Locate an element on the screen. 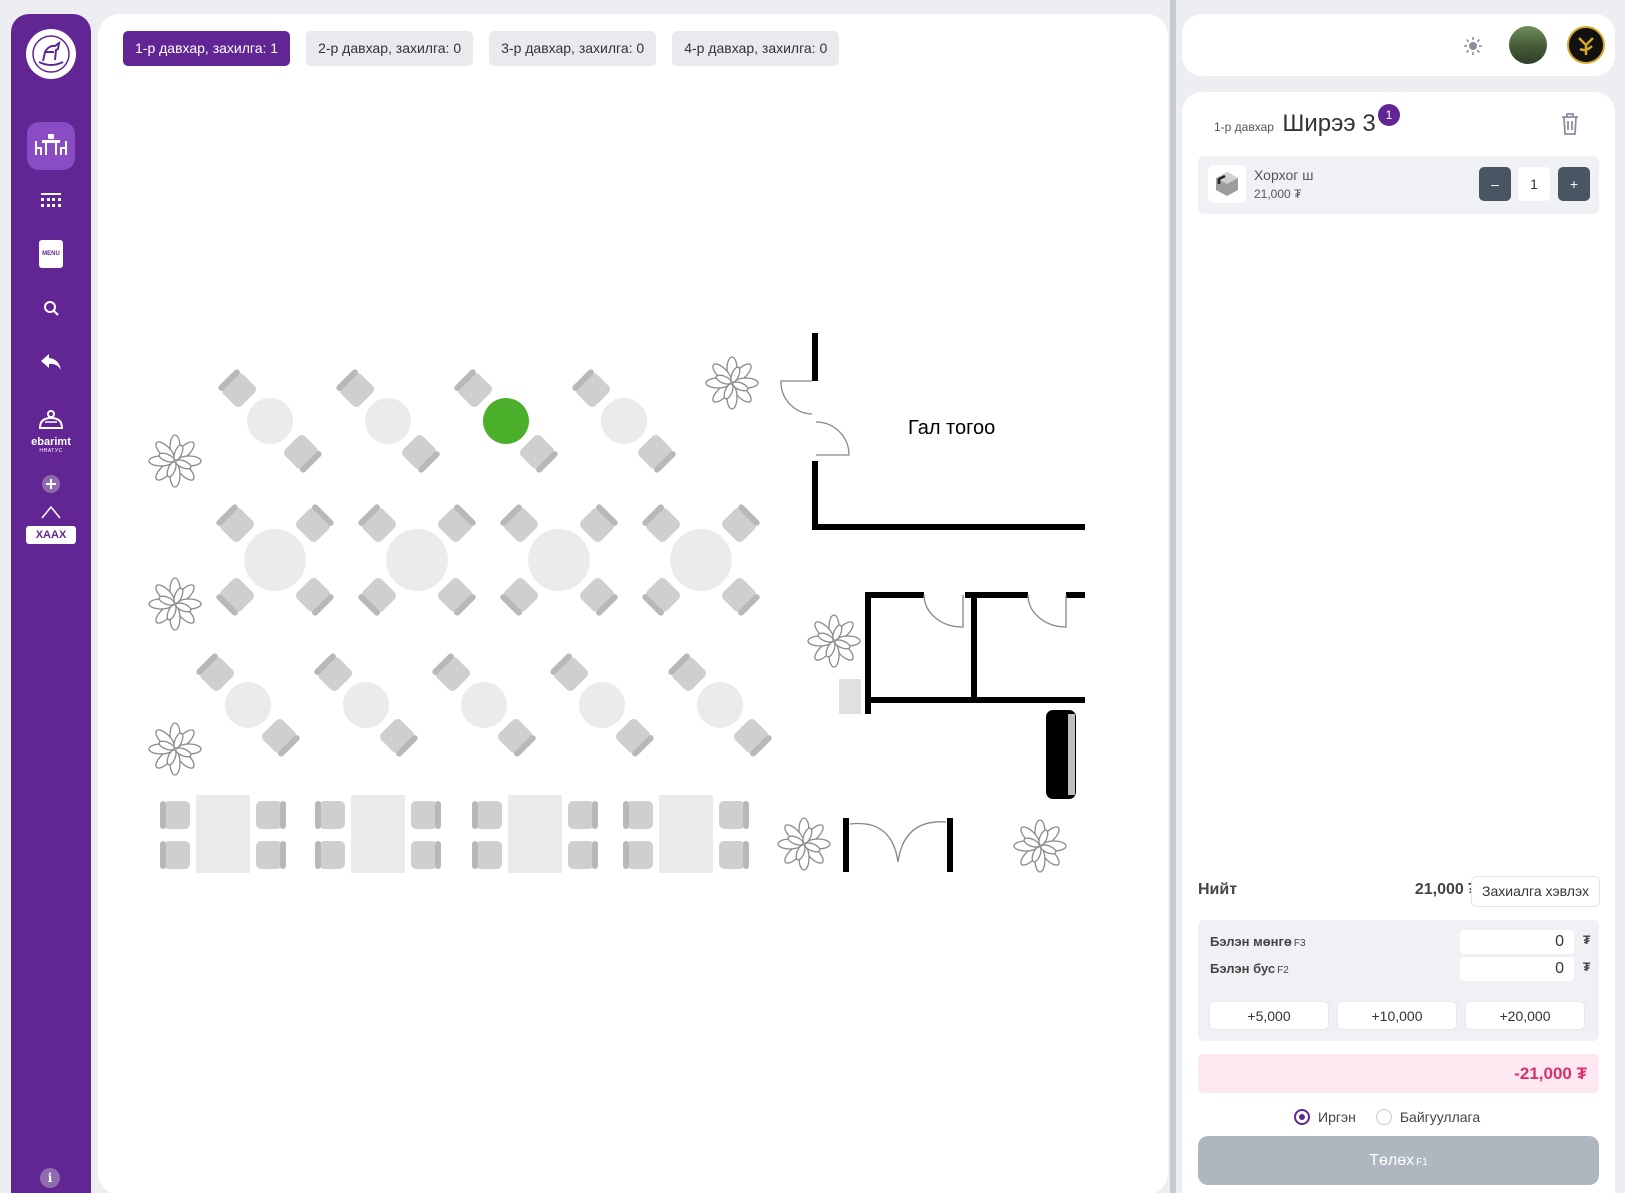 The height and width of the screenshot is (1193, 1625). hanging-sign-icon is located at coordinates (51, 512).